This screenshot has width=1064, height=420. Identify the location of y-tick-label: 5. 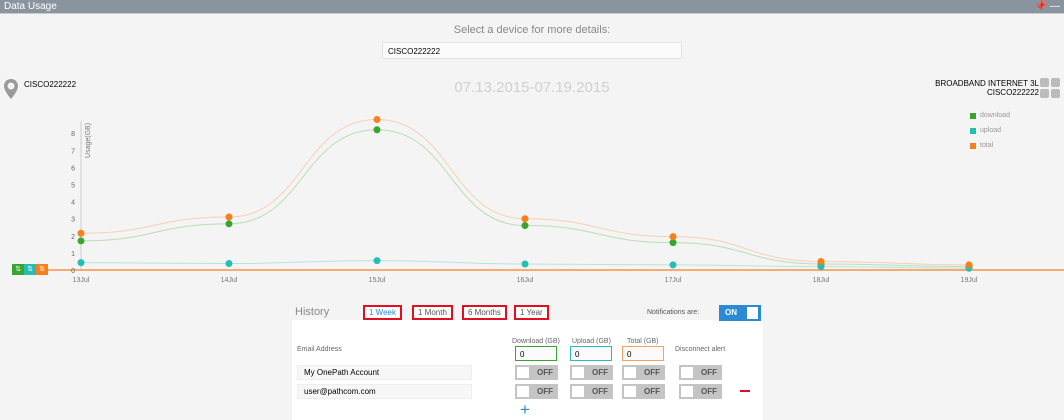
(73, 186).